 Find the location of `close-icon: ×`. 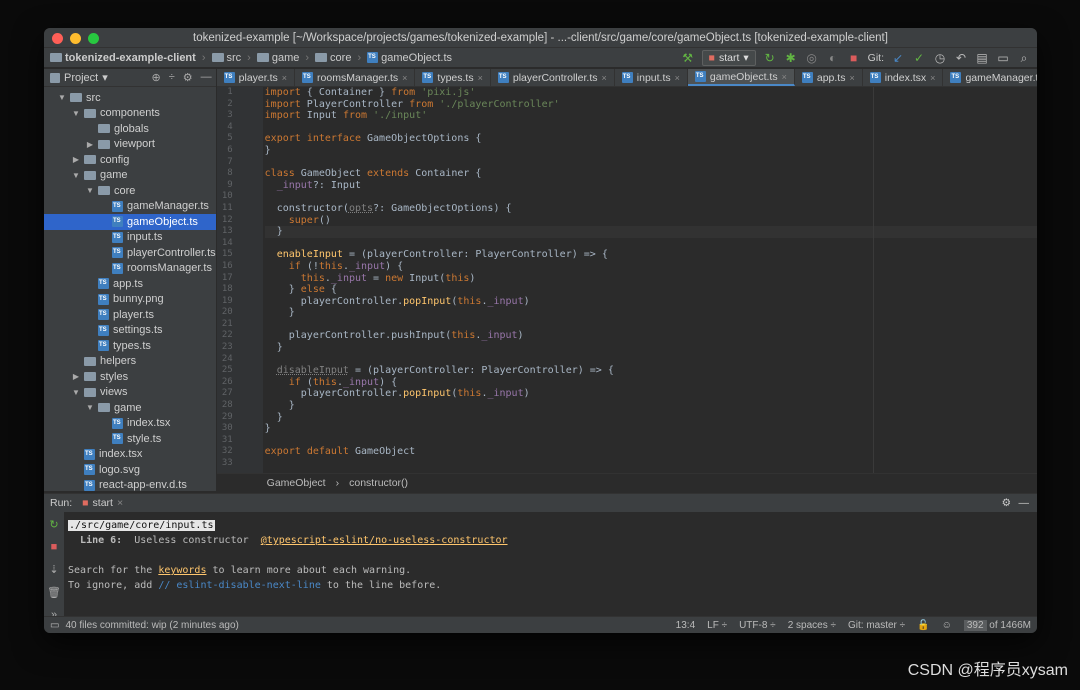

close-icon: × is located at coordinates (120, 503).